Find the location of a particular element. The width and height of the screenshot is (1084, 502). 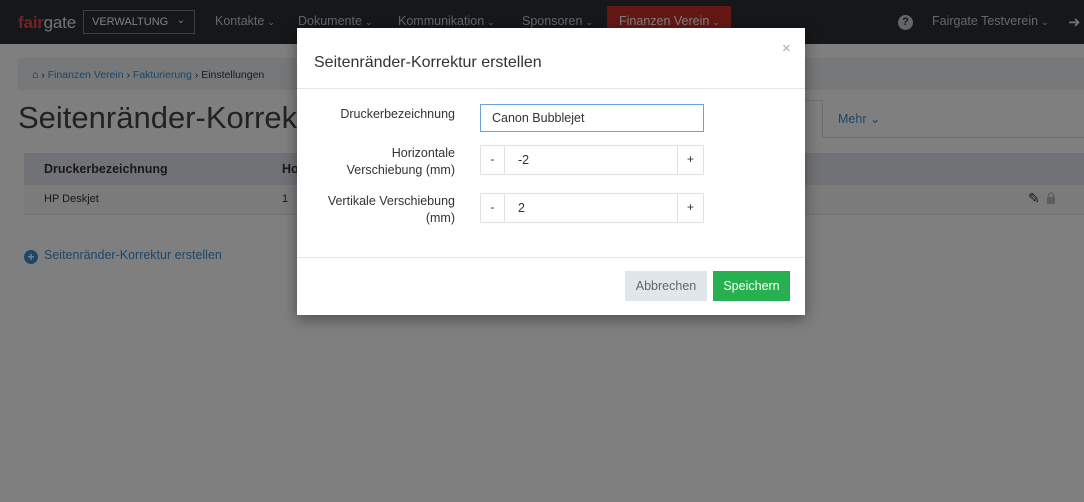

vertical-increment-button: + is located at coordinates (690, 208).